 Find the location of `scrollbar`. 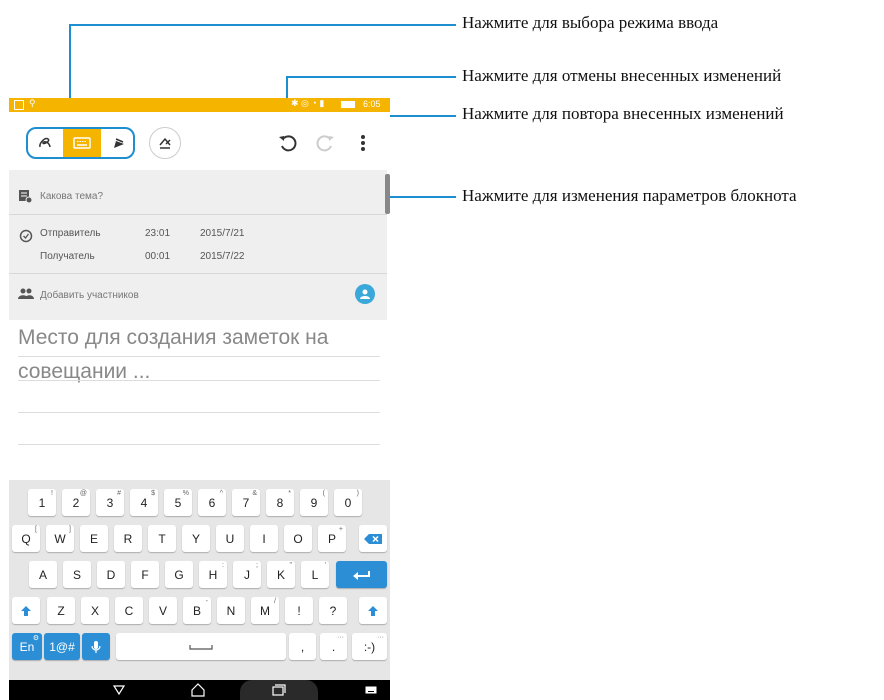

scrollbar is located at coordinates (387, 194).